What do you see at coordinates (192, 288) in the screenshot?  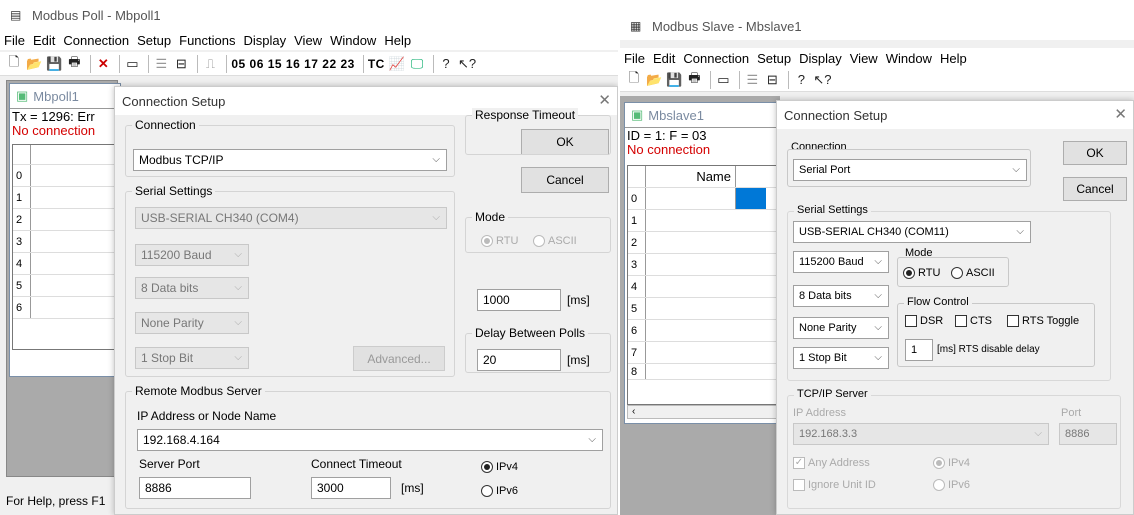 I see `poll-data-bits-select: 8 Data bits ⌵` at bounding box center [192, 288].